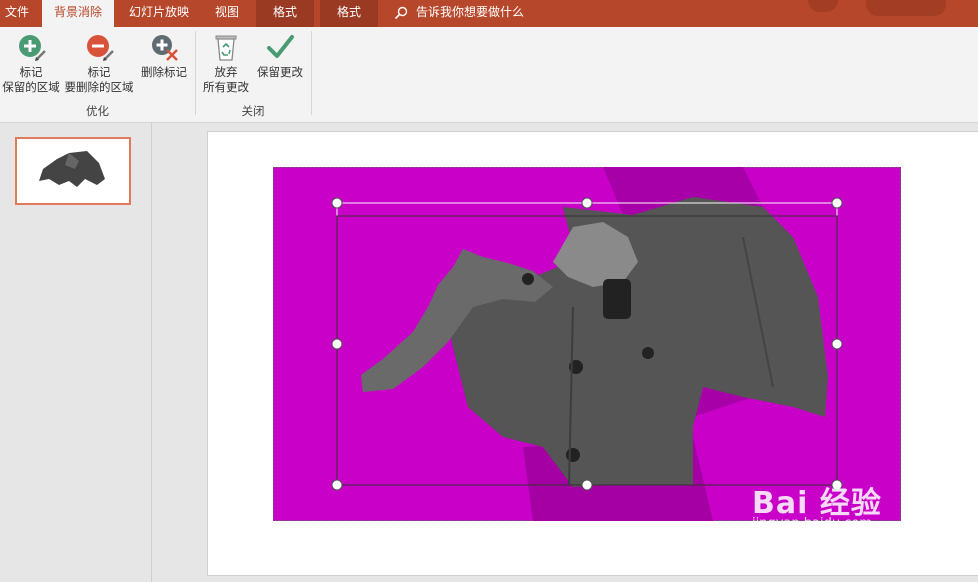  What do you see at coordinates (337, 485) in the screenshot?
I see `resize-handle-bottom-left` at bounding box center [337, 485].